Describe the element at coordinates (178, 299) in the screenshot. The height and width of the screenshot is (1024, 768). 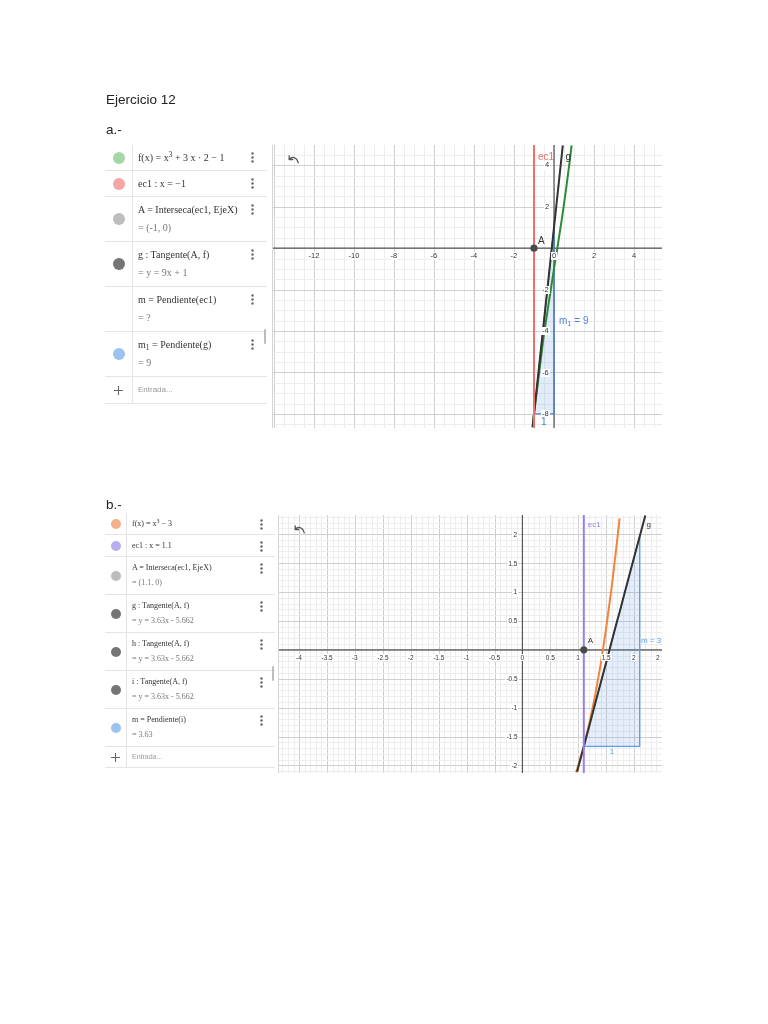
I see `definition-text: m = Pendiente(ec1)` at that location.